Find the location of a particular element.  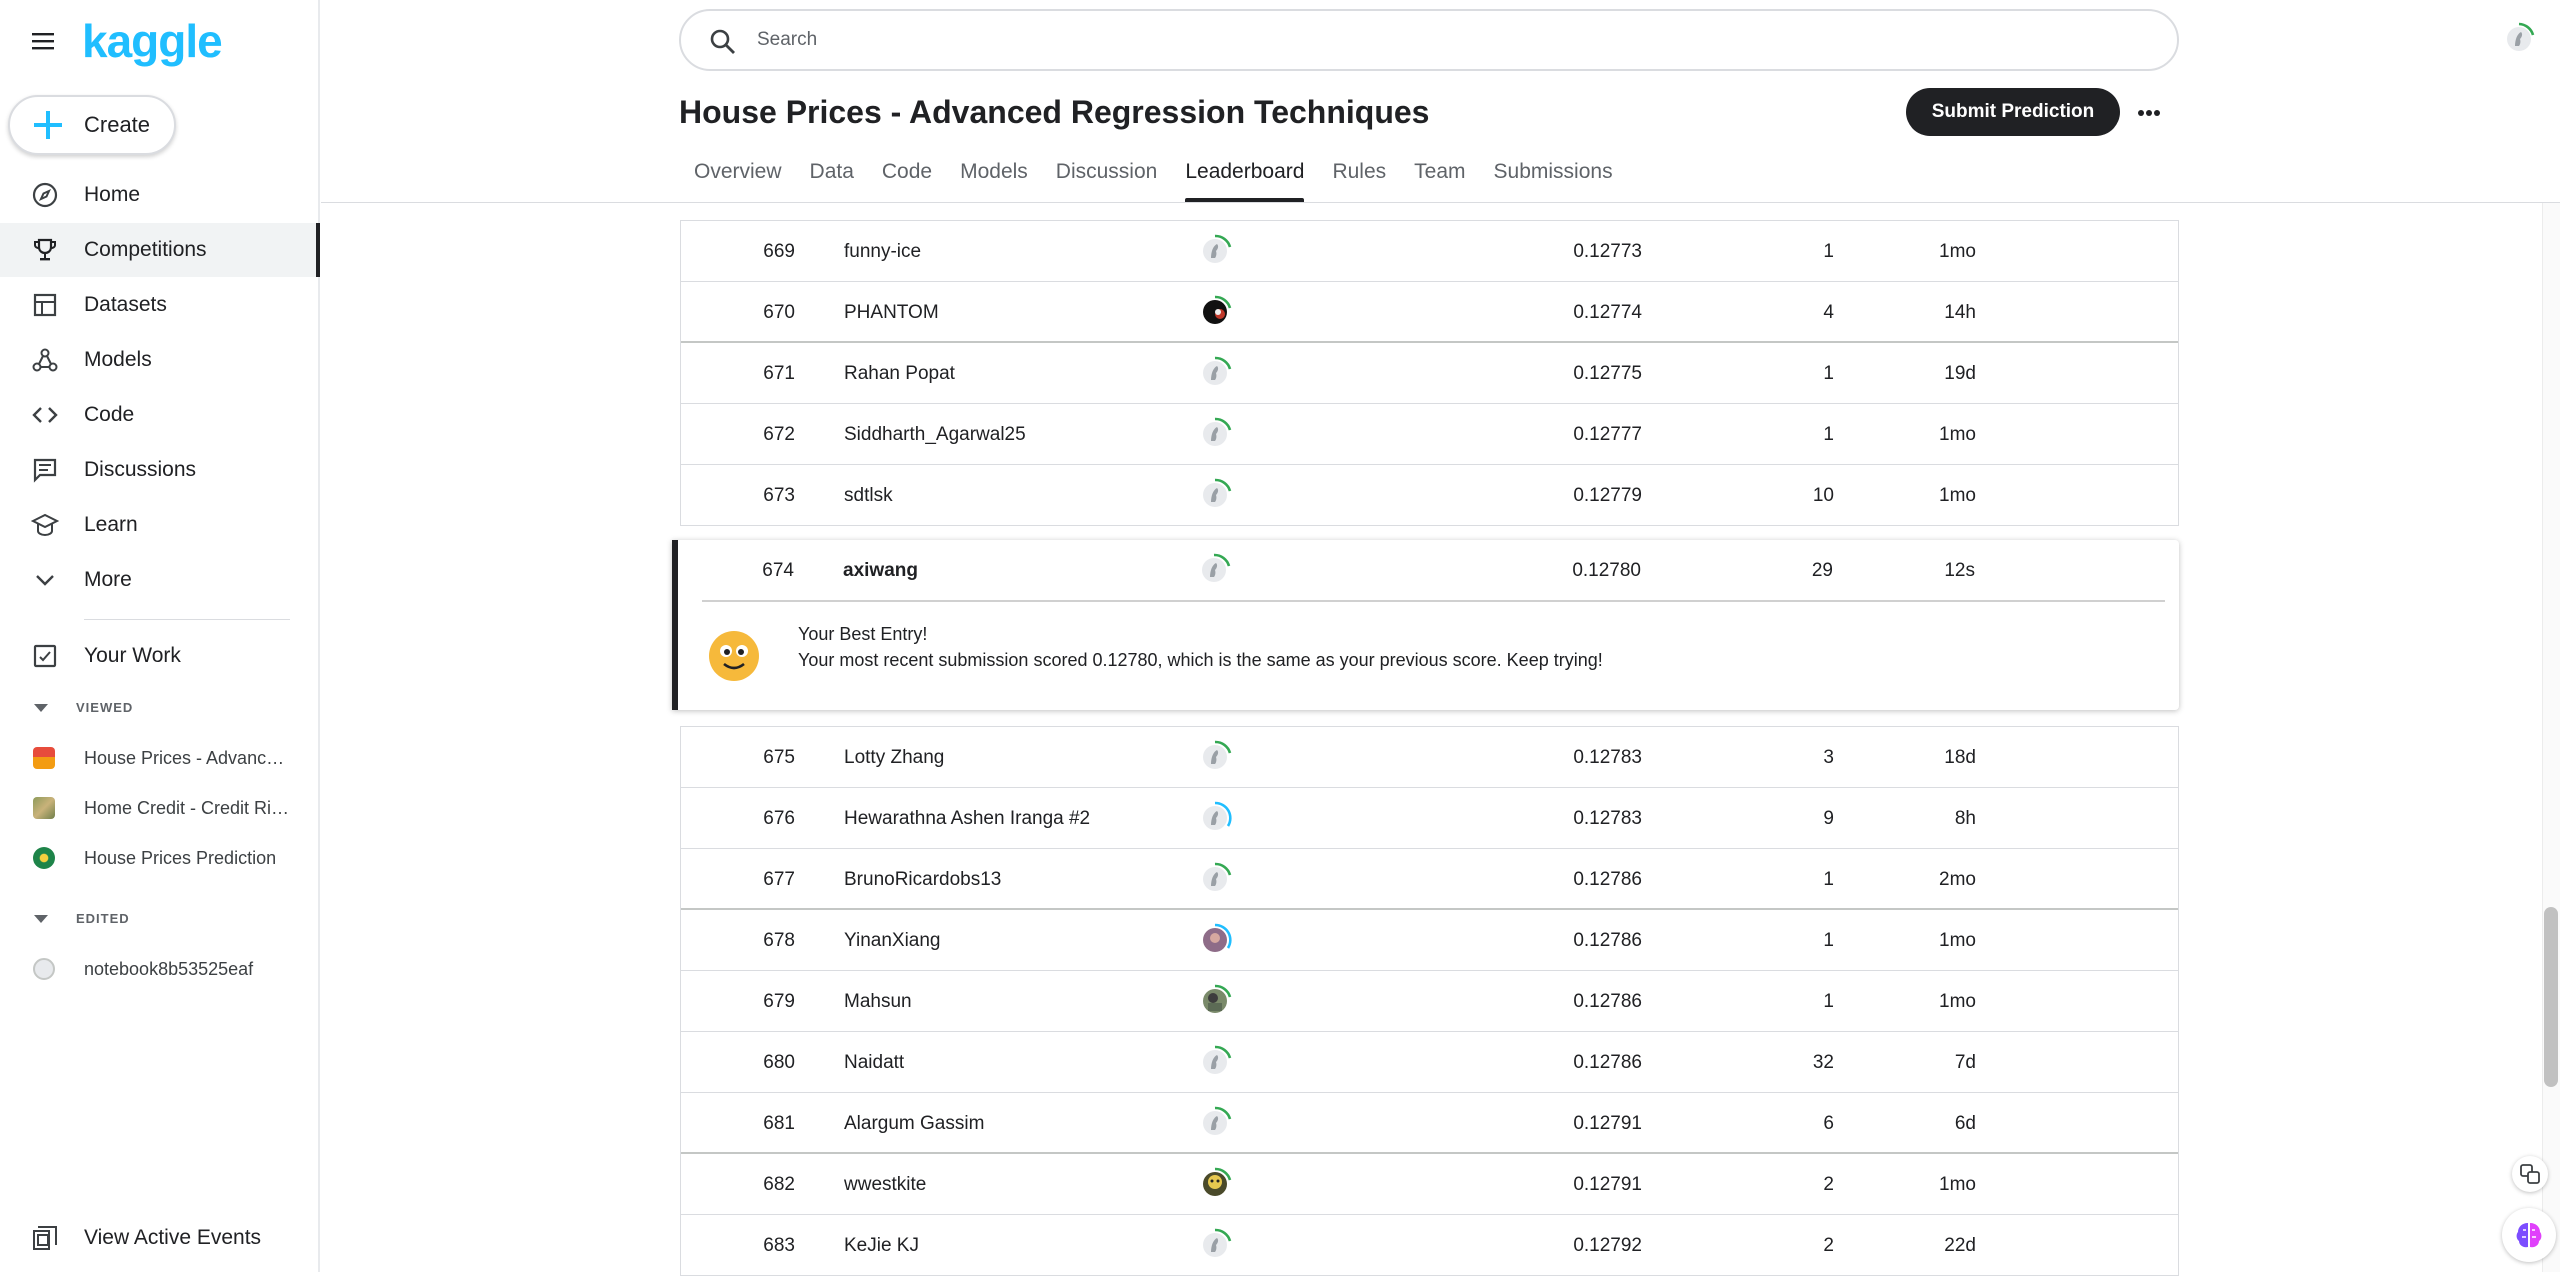

table-row: 673 sdtlsk 0.12779 10 1mo is located at coordinates (1429, 495).